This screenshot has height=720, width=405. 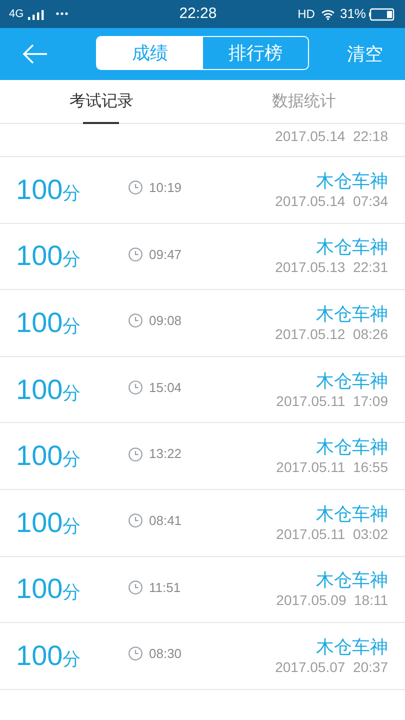 What do you see at coordinates (332, 467) in the screenshot?
I see `record-date: 2017.05.11 16:55` at bounding box center [332, 467].